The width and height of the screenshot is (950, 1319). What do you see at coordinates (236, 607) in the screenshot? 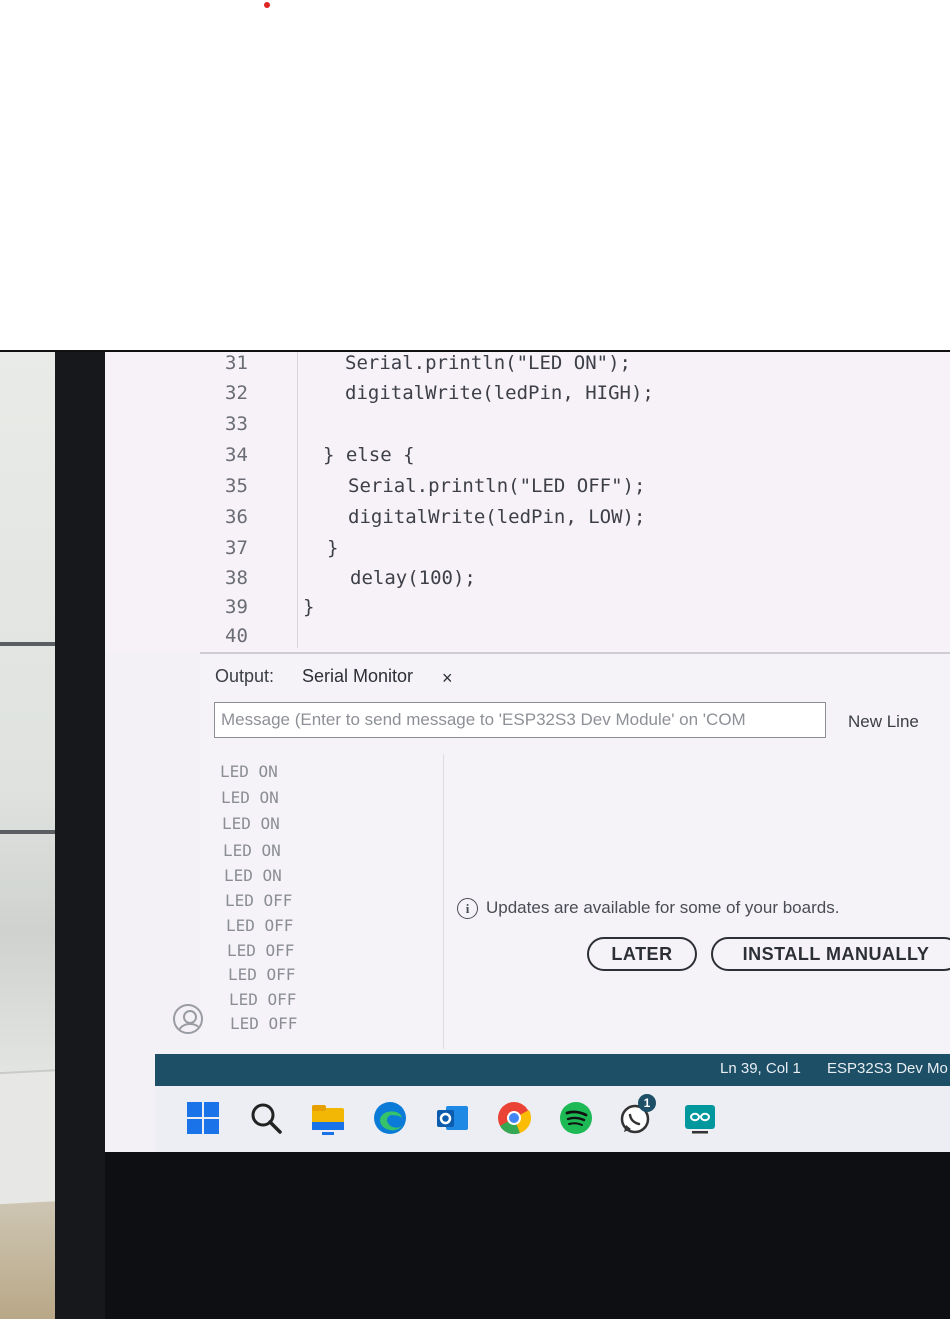
I see `line-number: 39` at bounding box center [236, 607].